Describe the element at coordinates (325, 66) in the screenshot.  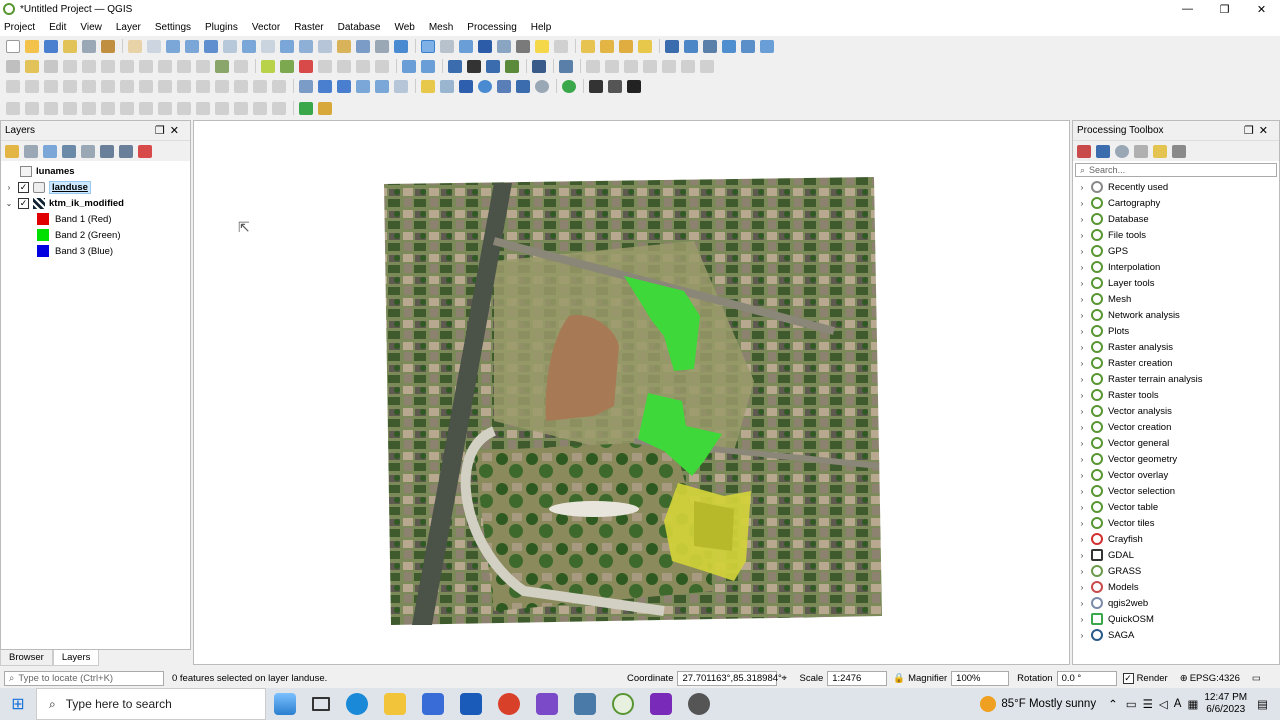
I see `label-show-icon` at that location.